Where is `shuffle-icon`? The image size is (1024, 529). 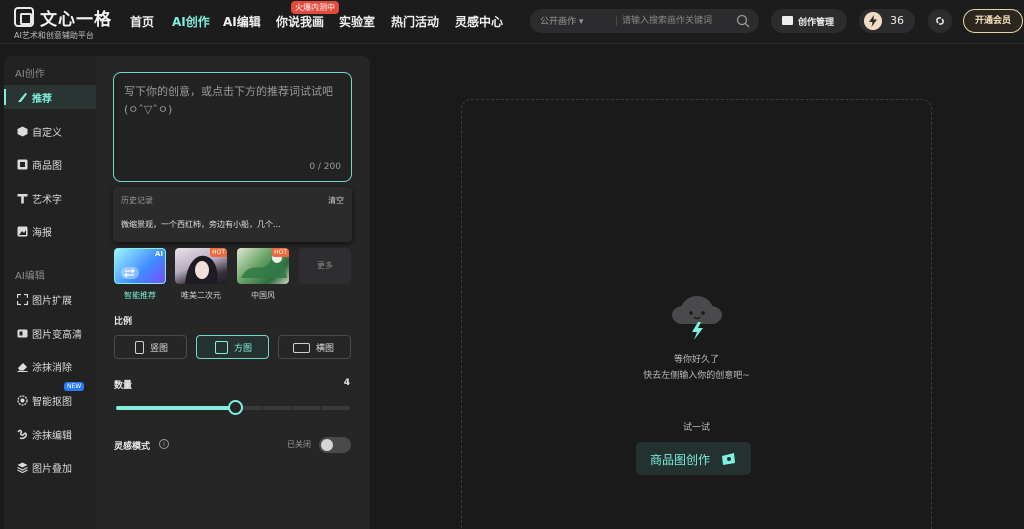
shuffle-icon is located at coordinates (130, 273).